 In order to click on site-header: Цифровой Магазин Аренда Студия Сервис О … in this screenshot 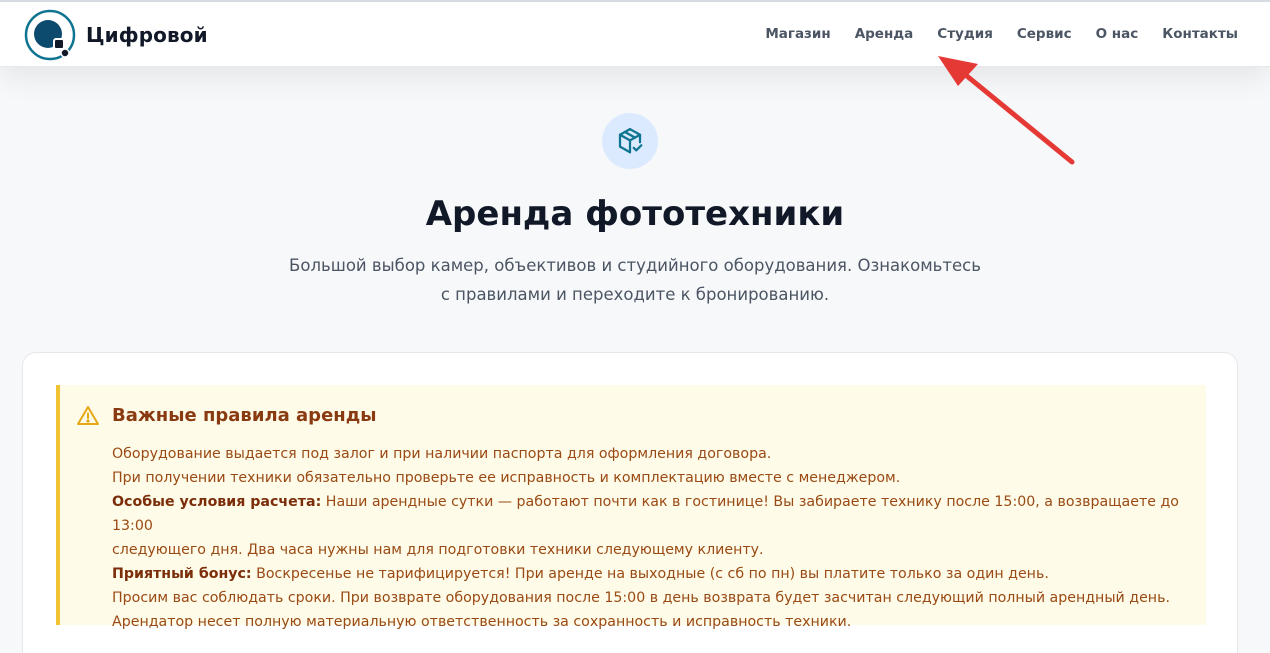, I will do `click(635, 33)`.